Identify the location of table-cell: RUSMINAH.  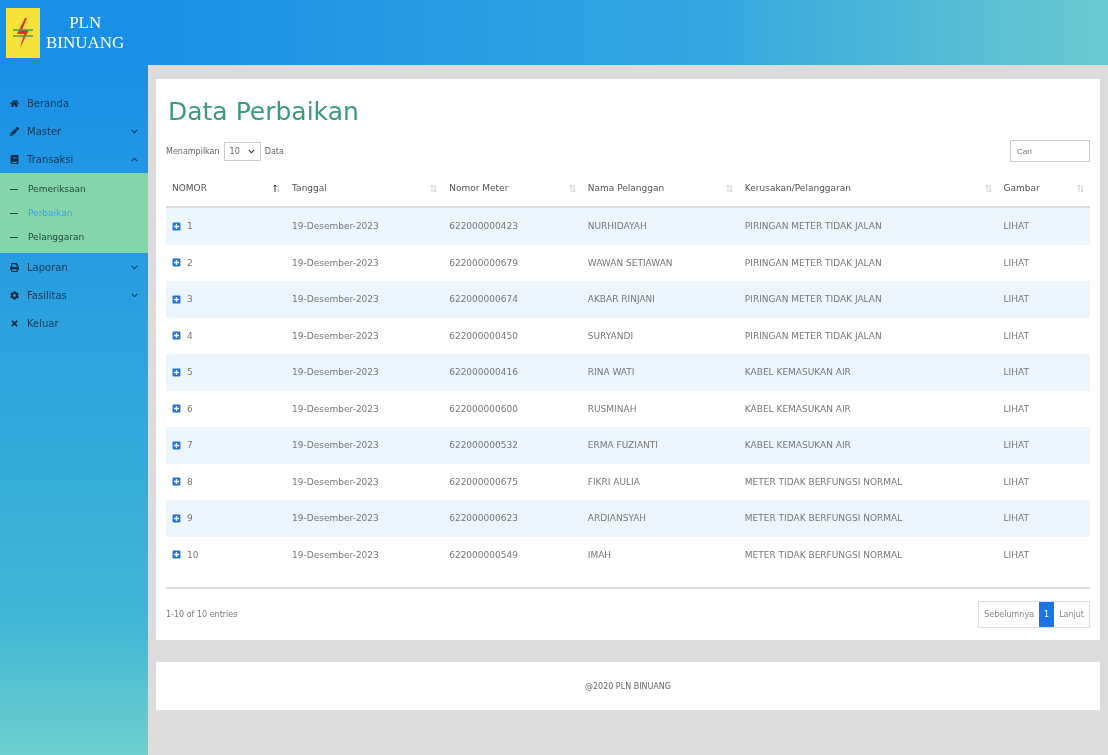
(660, 408).